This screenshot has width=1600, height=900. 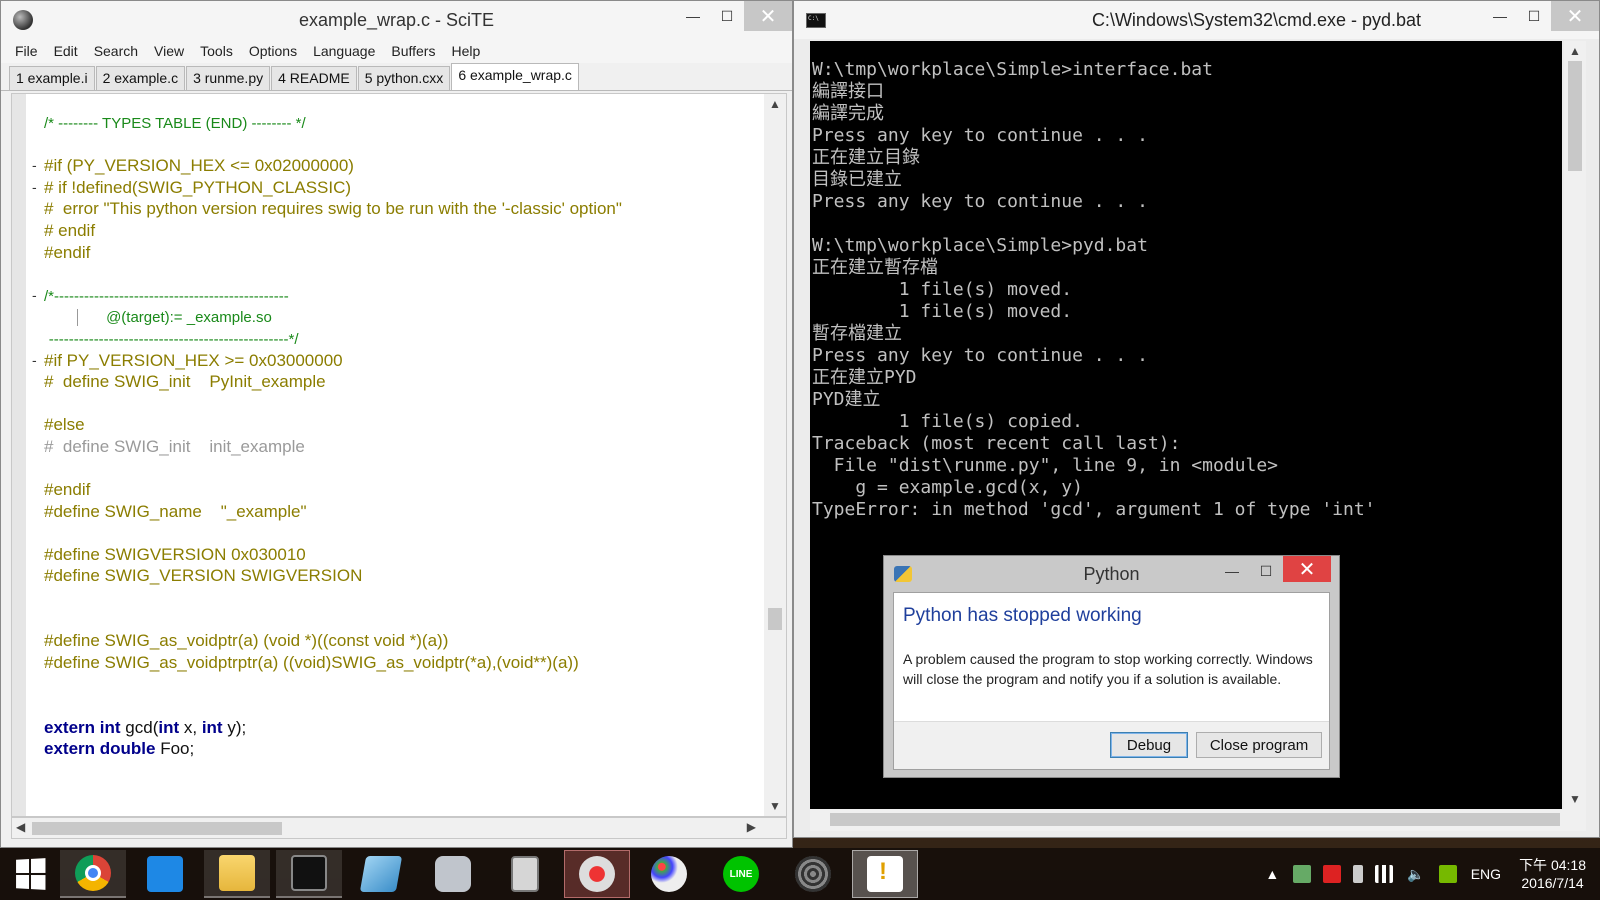 I want to click on scite-titlebar: example_wrap.c - SciTE — ☐ ✕, so click(x=396, y=20).